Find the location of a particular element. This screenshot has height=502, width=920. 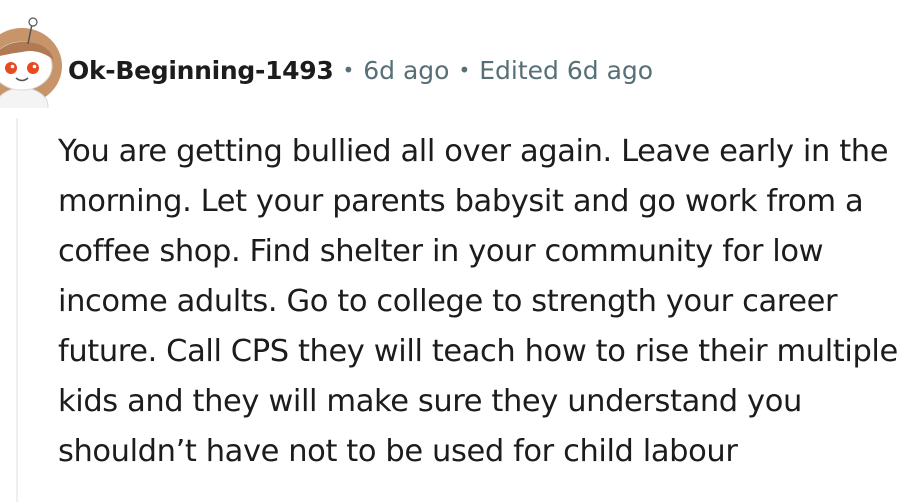

comment-age: 6d ago is located at coordinates (406, 70).